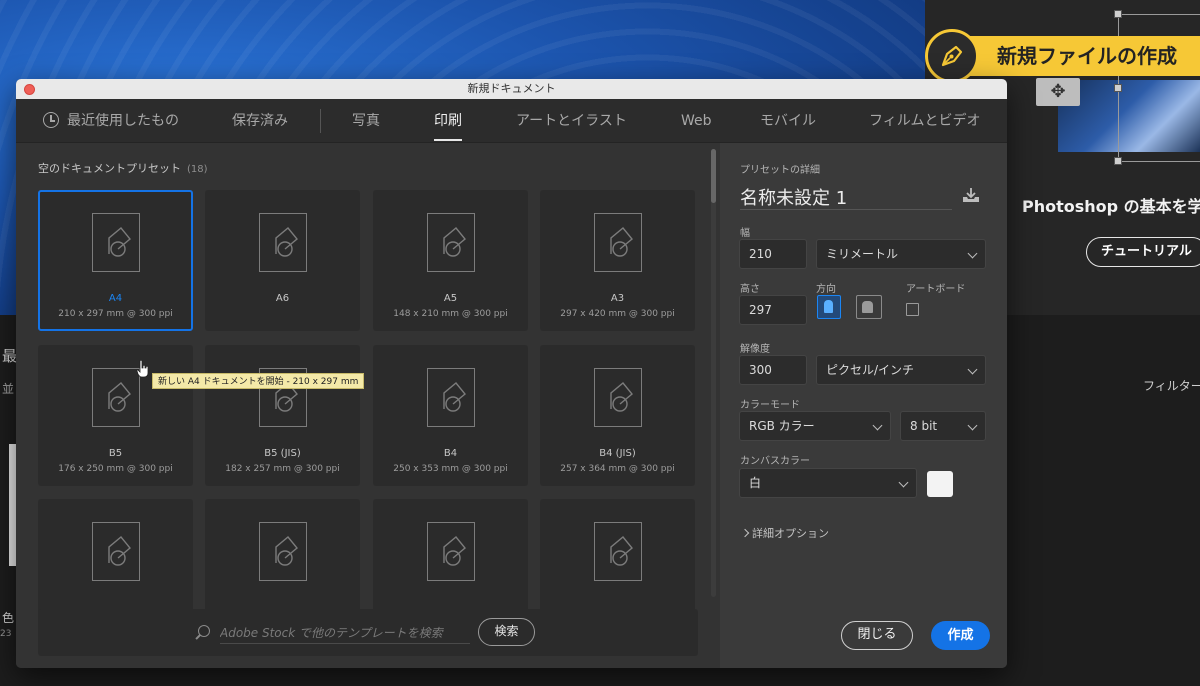  What do you see at coordinates (617, 469) in the screenshot?
I see `preset-size: 257 x 364 mm @ 300 ppi` at bounding box center [617, 469].